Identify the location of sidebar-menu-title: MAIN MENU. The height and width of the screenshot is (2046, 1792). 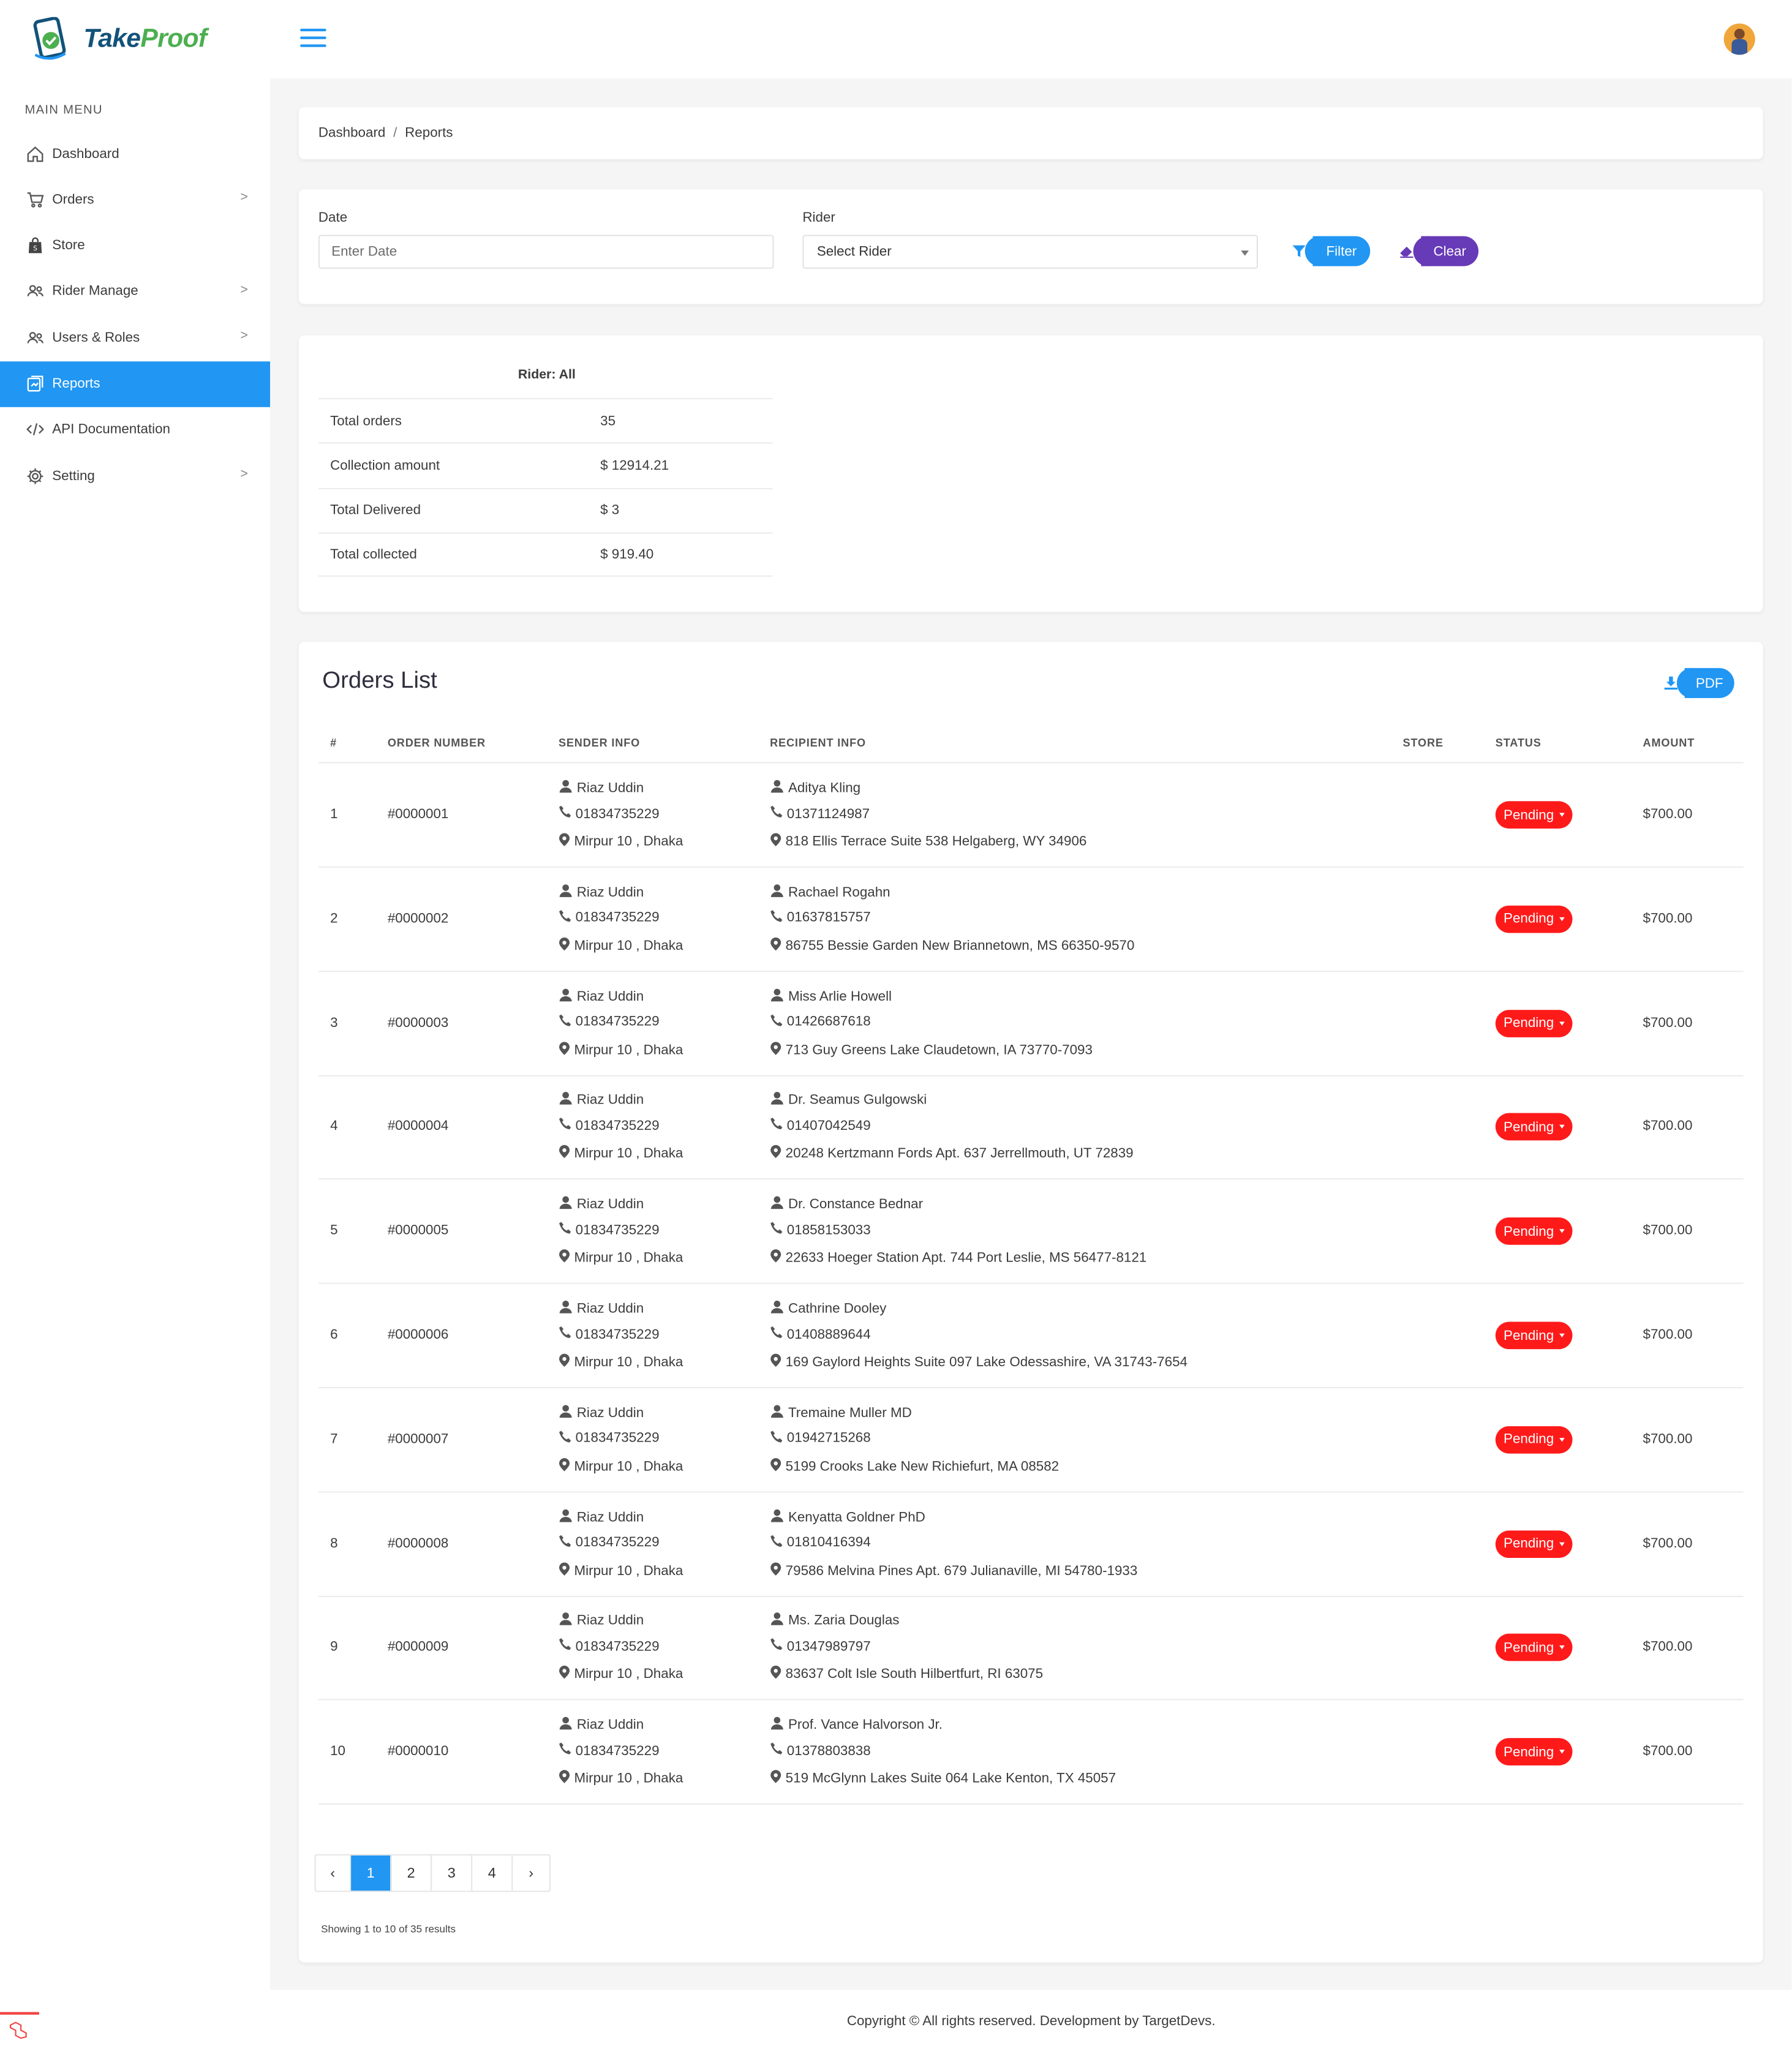
(63, 110).